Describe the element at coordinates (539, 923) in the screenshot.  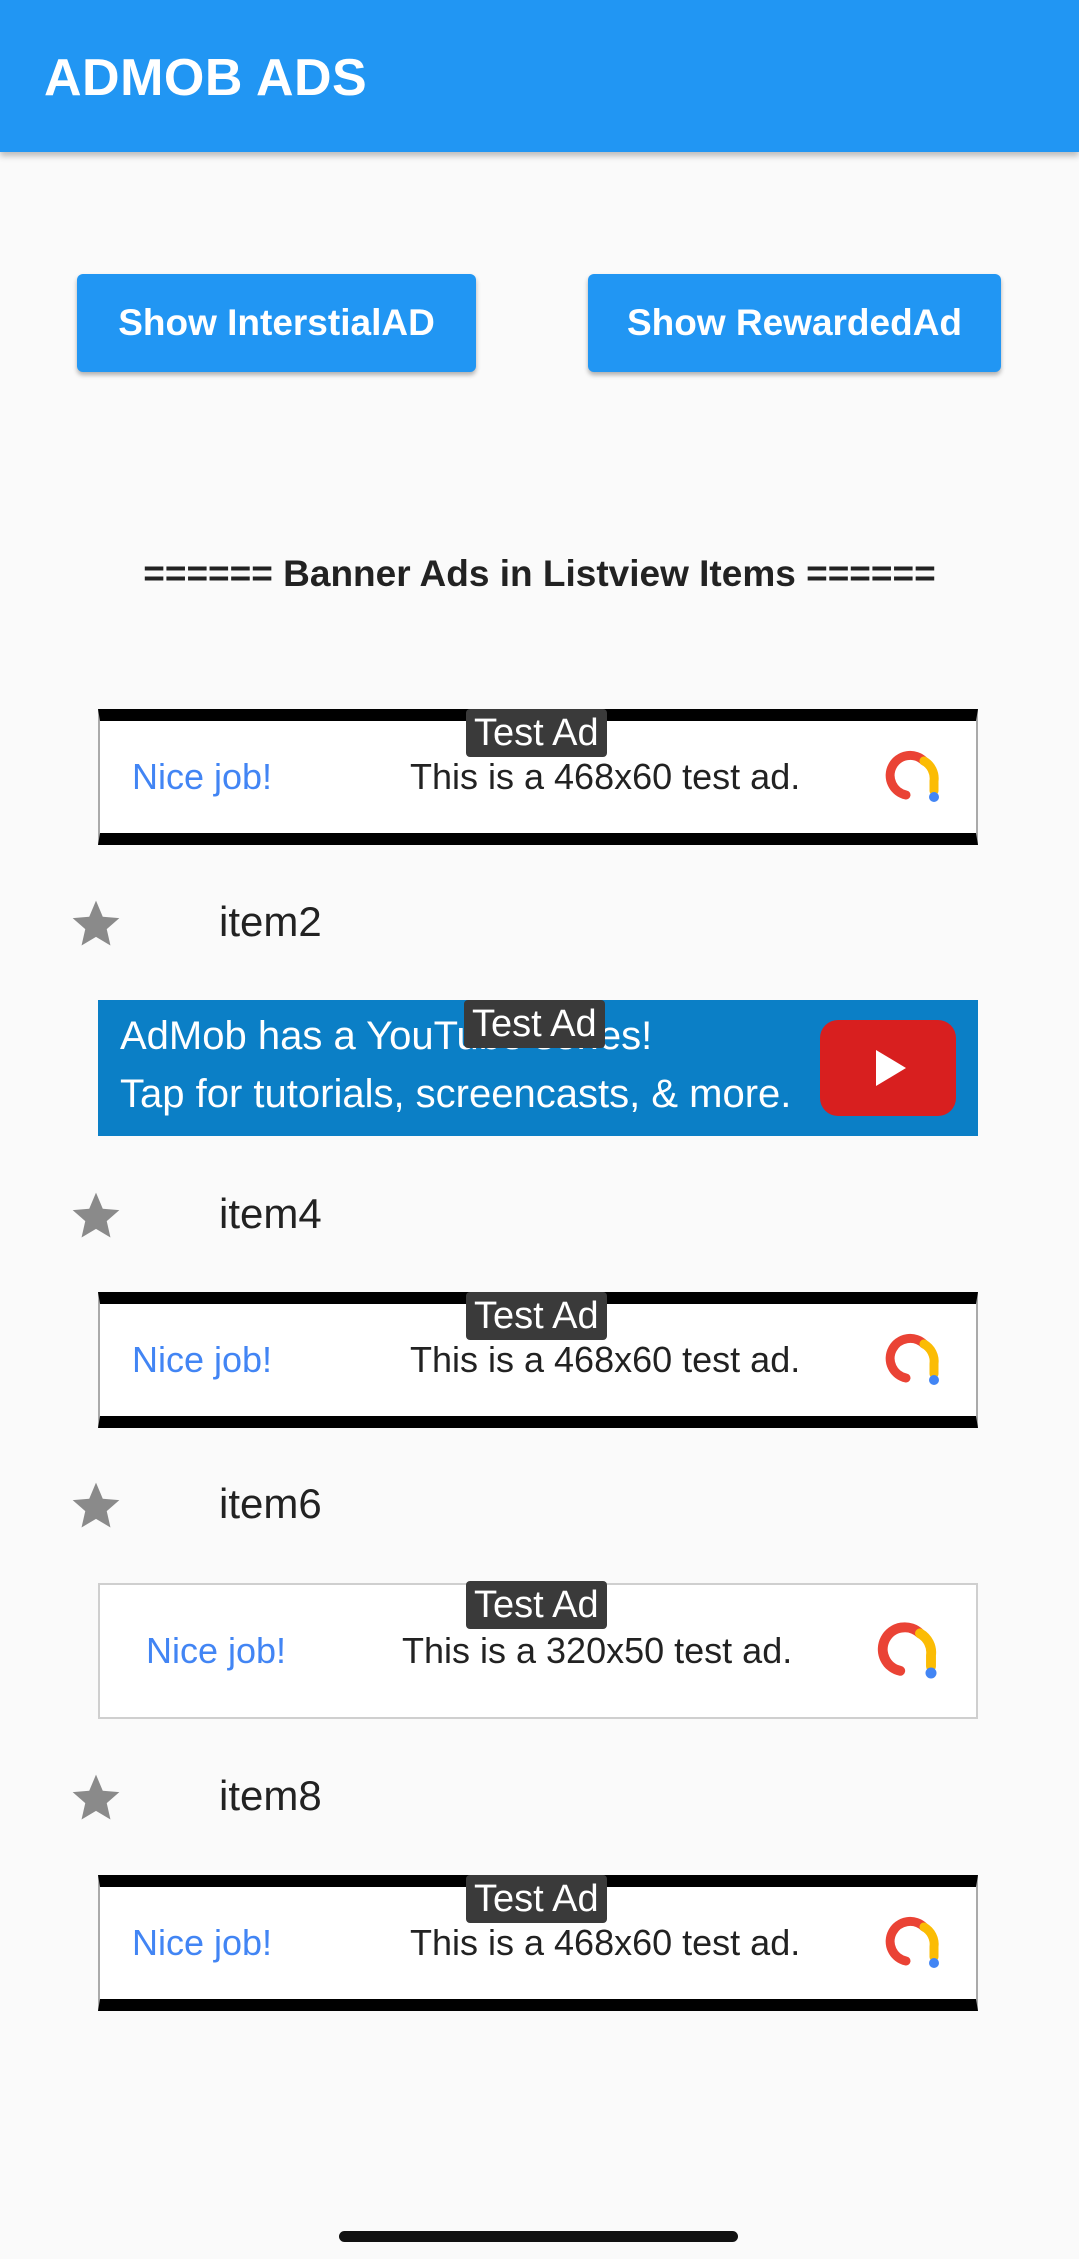
I see `list-item: item2` at that location.